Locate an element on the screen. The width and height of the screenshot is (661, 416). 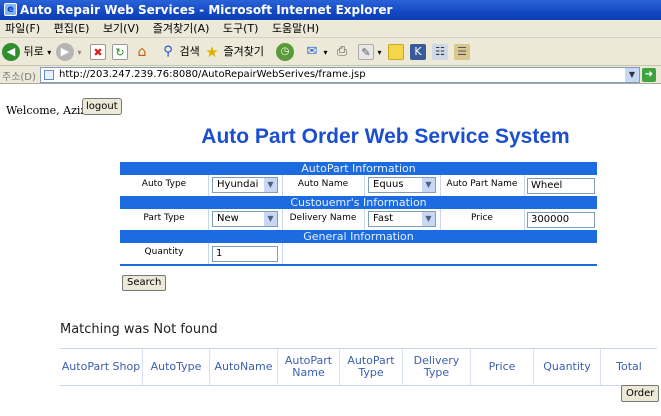
print-button: ⎙ is located at coordinates (342, 52).